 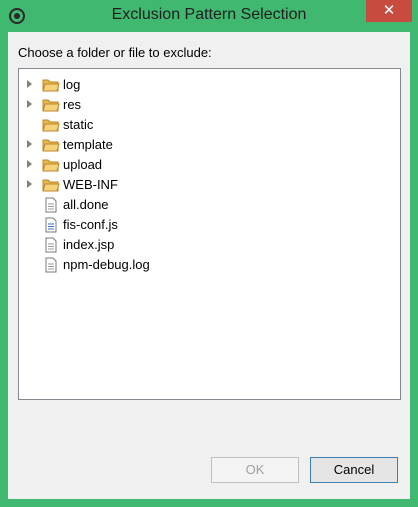 What do you see at coordinates (204, 245) in the screenshot?
I see `tree-item: index.jsp` at bounding box center [204, 245].